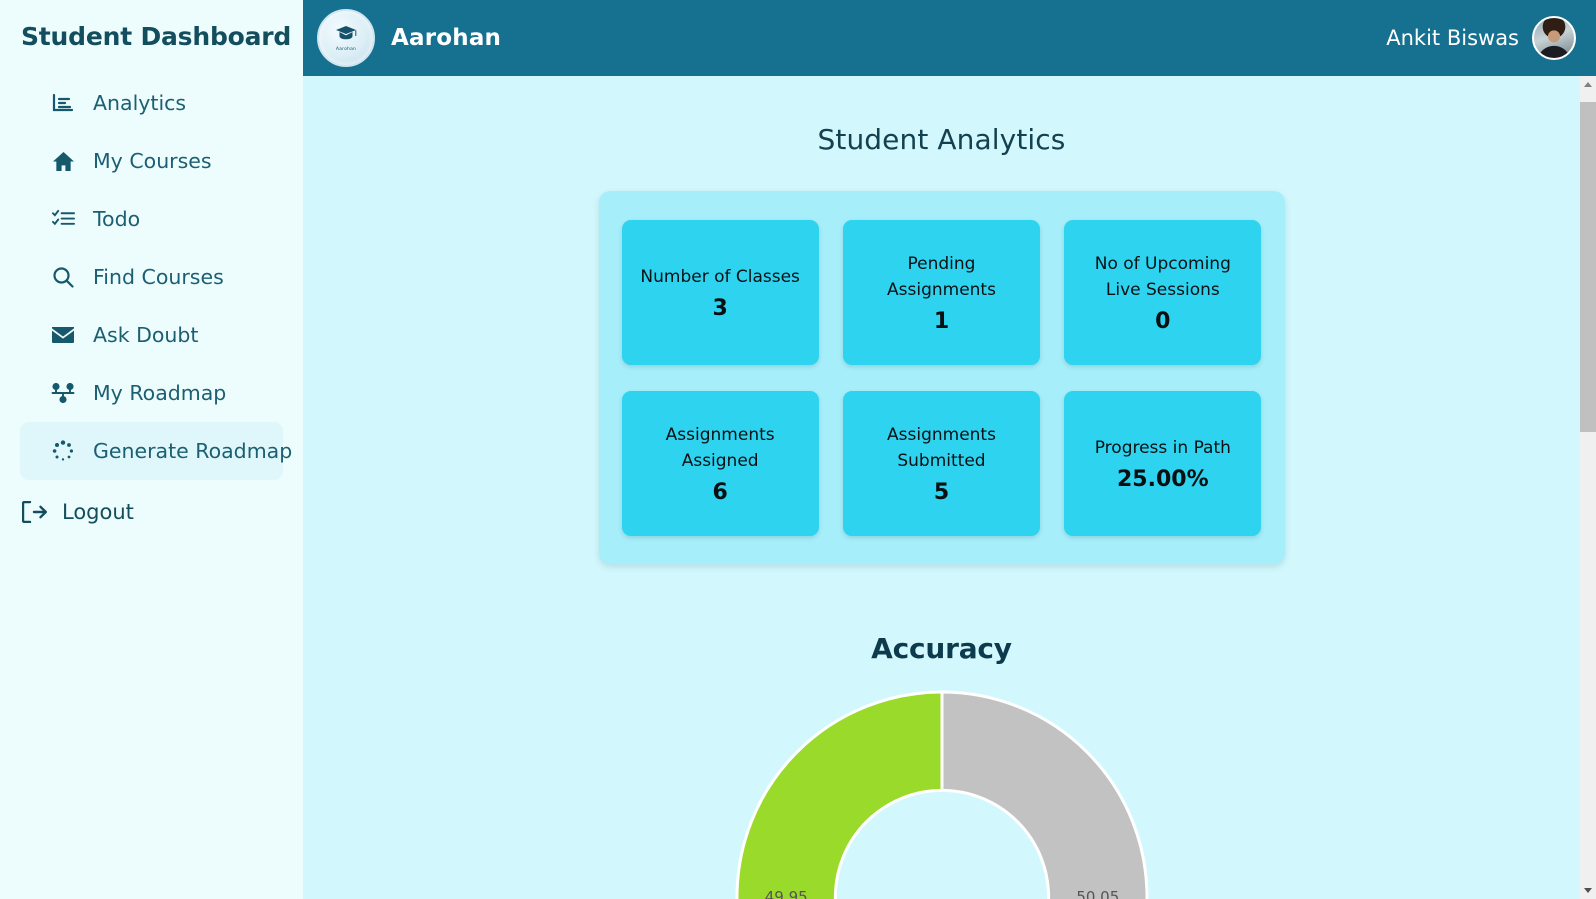  I want to click on scrollbar-down-button, so click(1588, 890).